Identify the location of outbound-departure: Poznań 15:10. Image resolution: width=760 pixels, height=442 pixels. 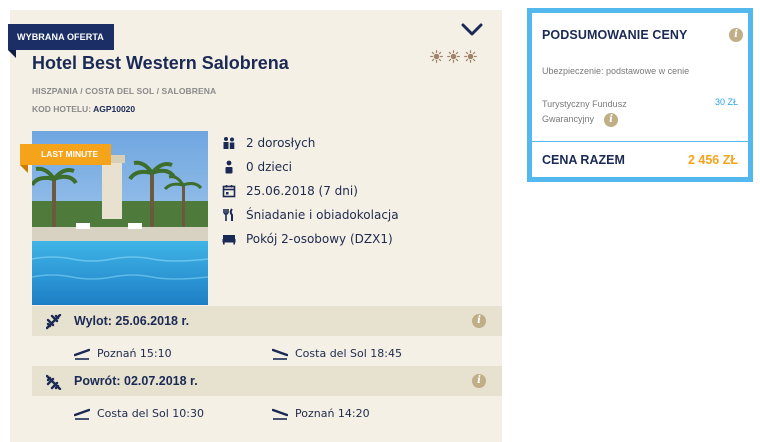
(123, 353).